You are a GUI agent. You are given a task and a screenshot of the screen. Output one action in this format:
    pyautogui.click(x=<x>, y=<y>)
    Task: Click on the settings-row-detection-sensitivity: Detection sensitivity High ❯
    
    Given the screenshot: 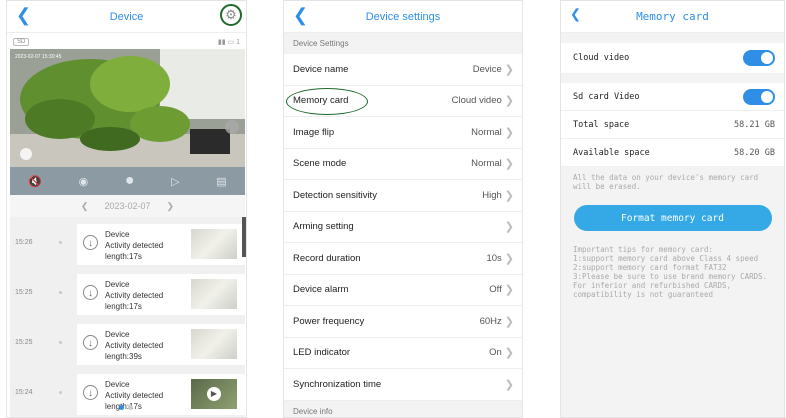 What is the action you would take?
    pyautogui.click(x=403, y=196)
    